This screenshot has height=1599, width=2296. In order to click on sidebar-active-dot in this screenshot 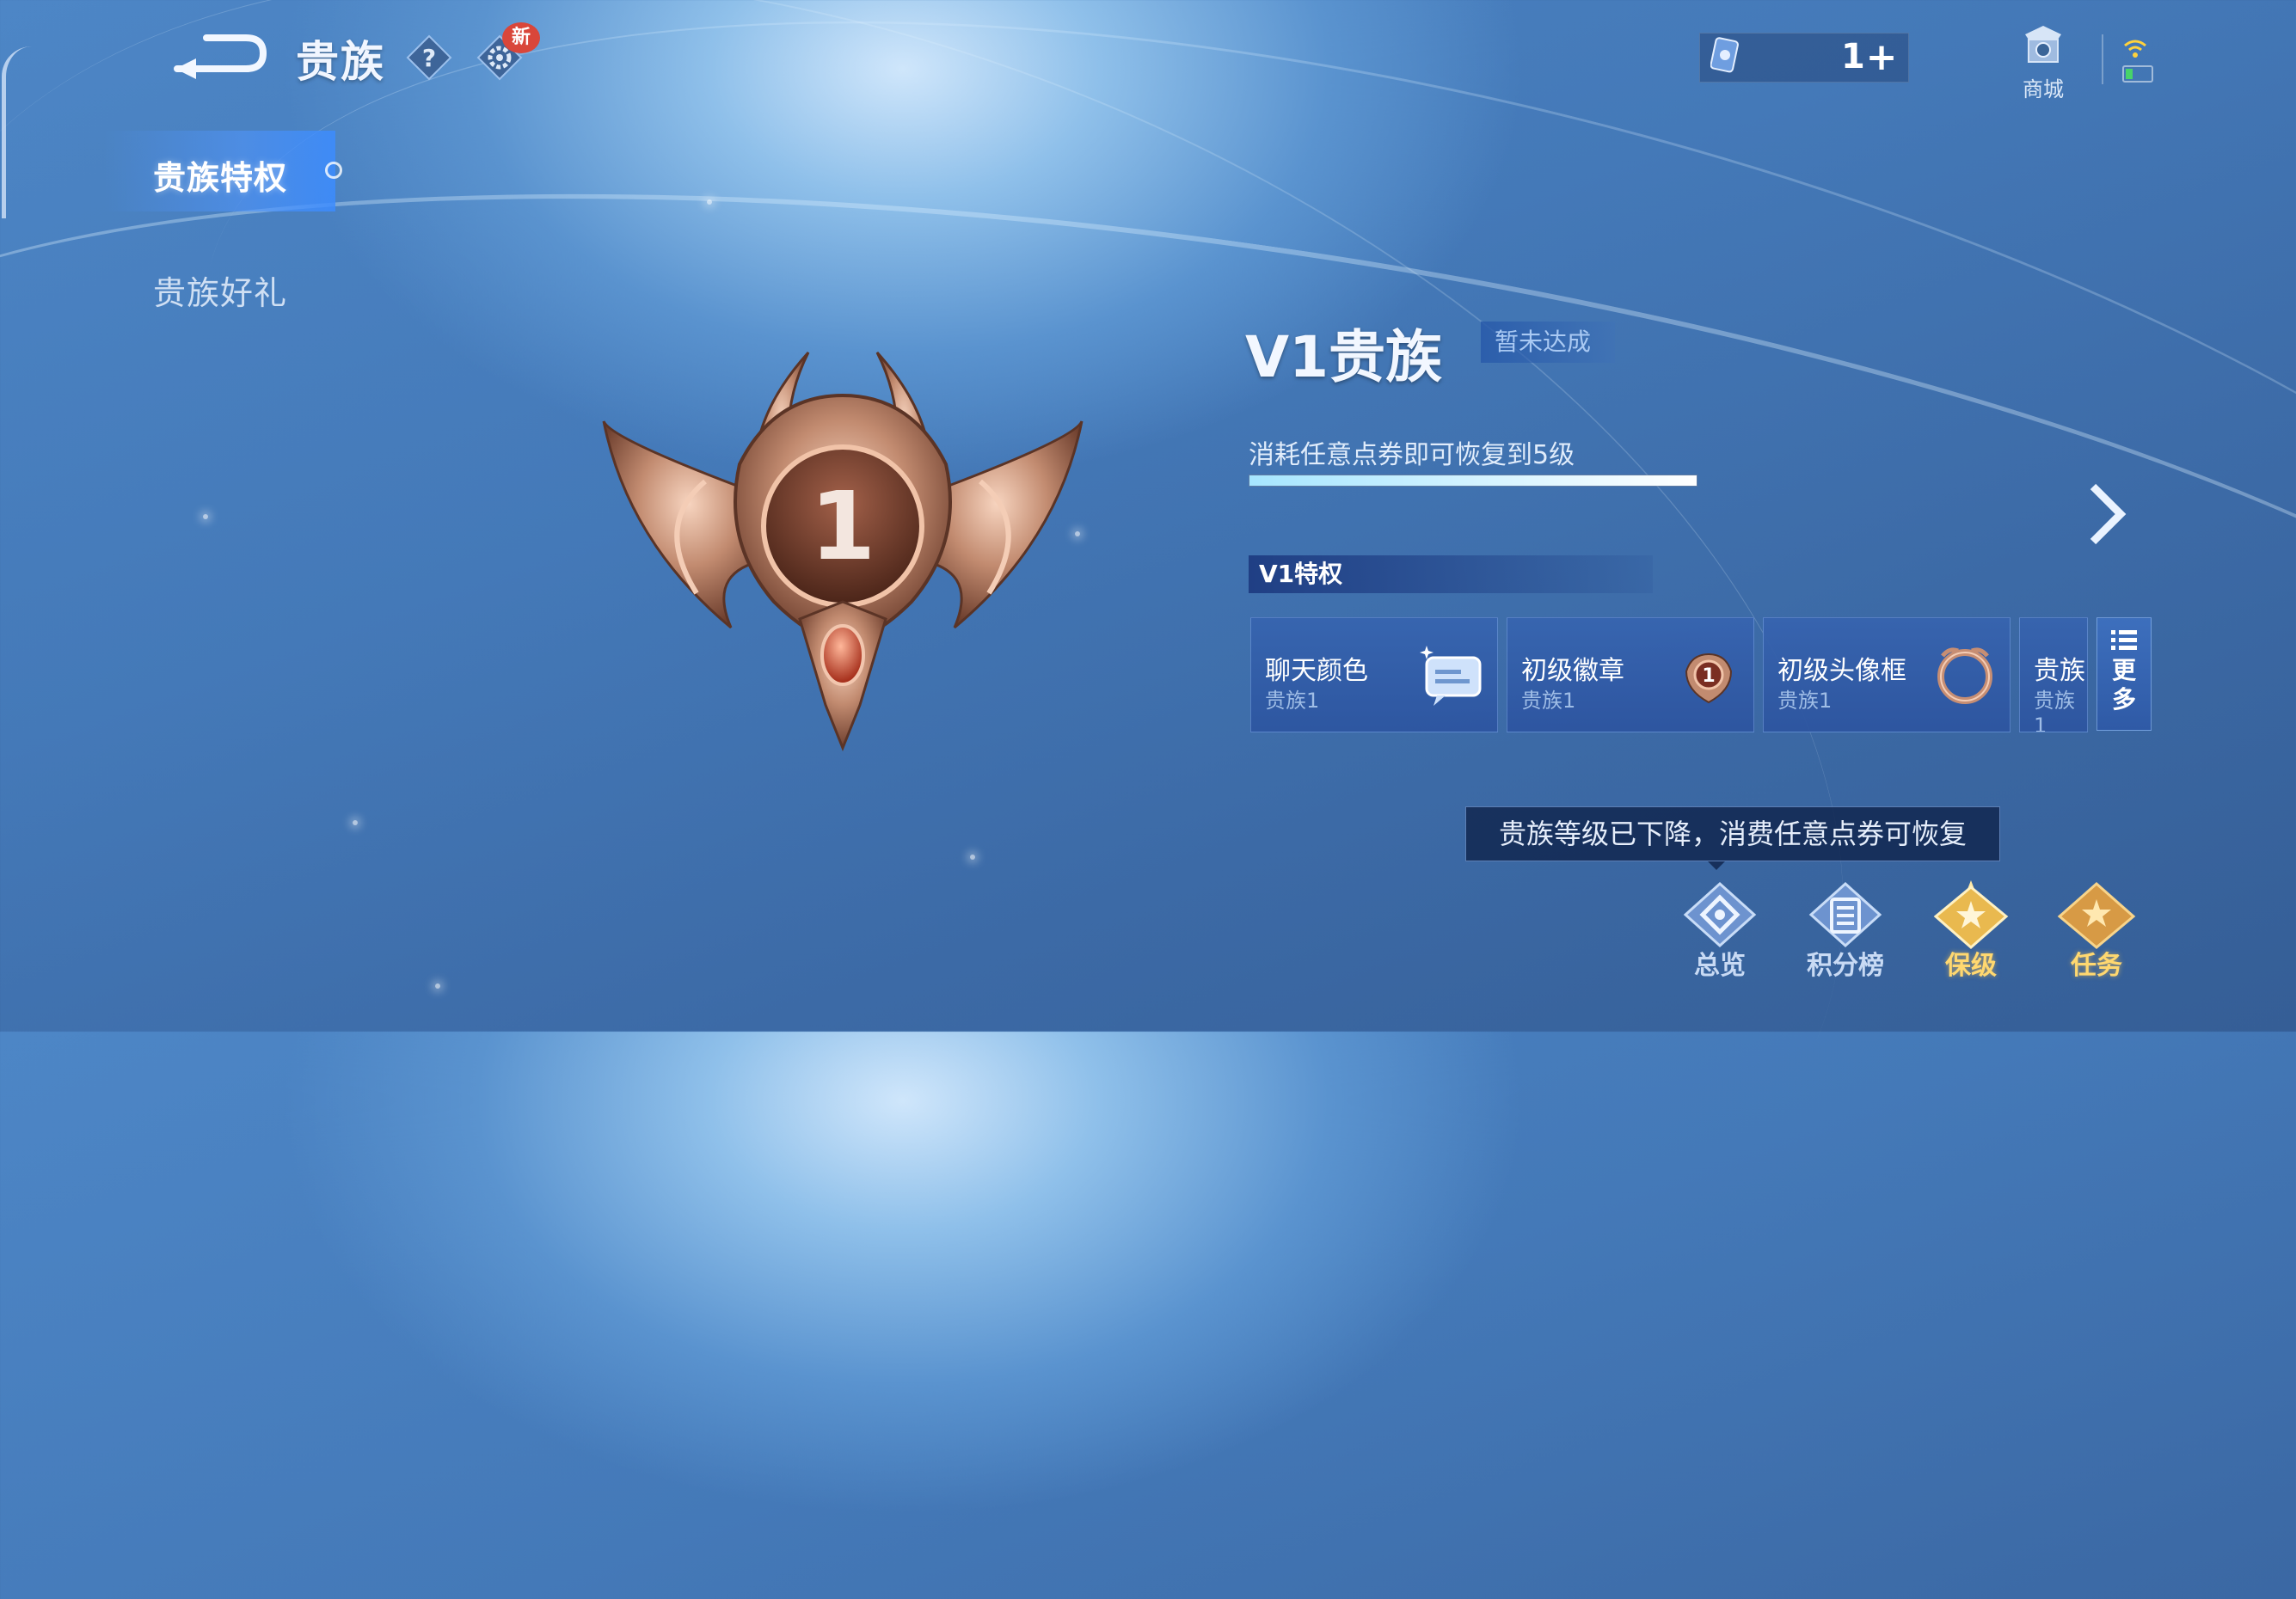, I will do `click(333, 170)`.